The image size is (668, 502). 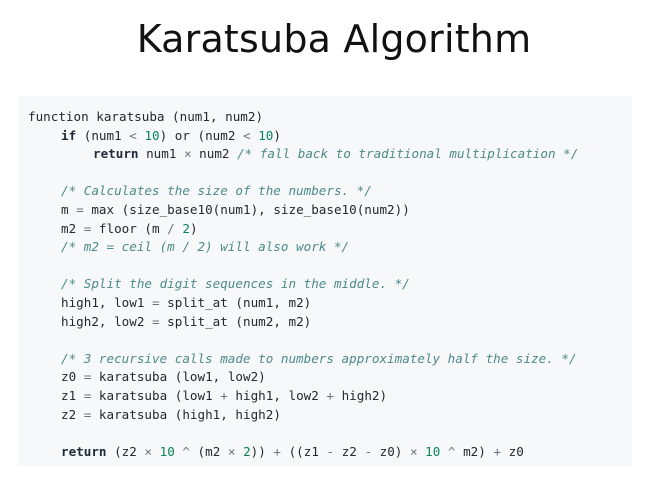 What do you see at coordinates (156, 395) in the screenshot?
I see `code-text: karatsuba (low1` at bounding box center [156, 395].